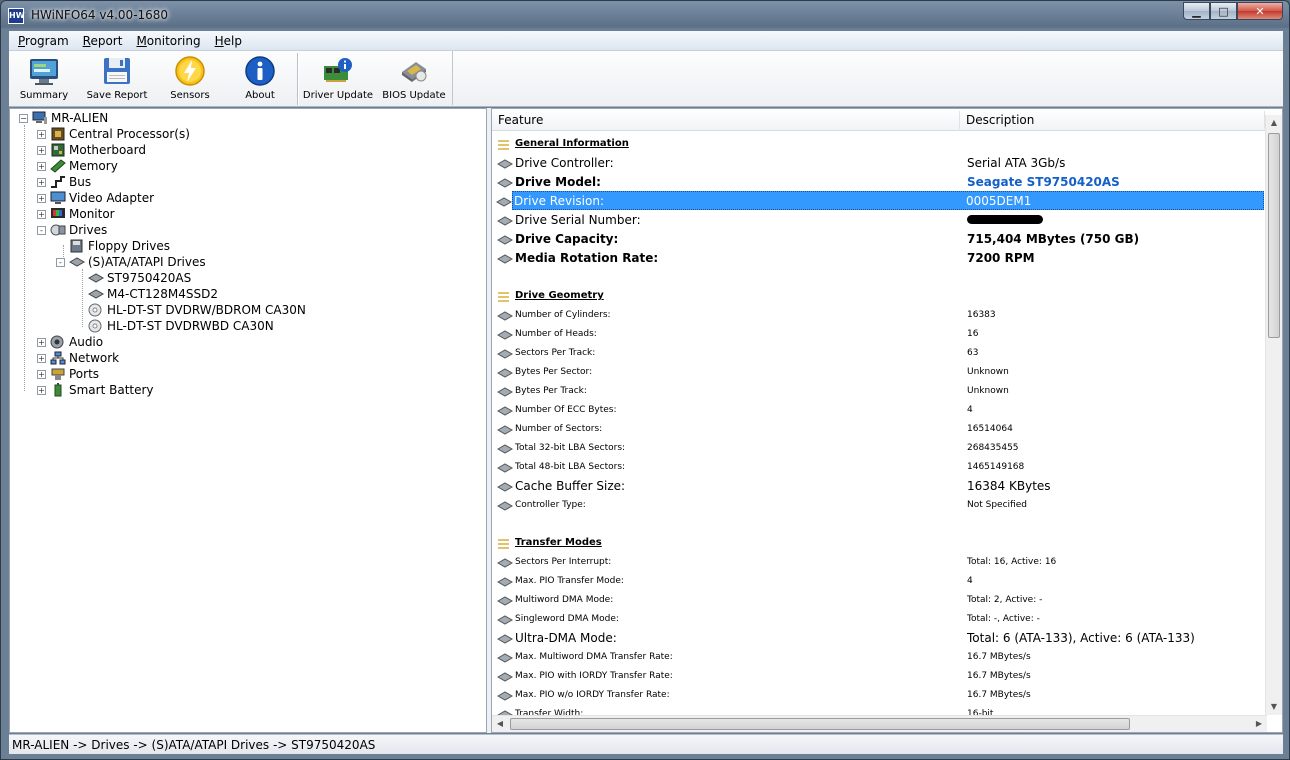 This screenshot has width=1290, height=760. Describe the element at coordinates (879, 618) in the screenshot. I see `detail-row: Singleword DMA Mode: Total: -, Active: -` at that location.